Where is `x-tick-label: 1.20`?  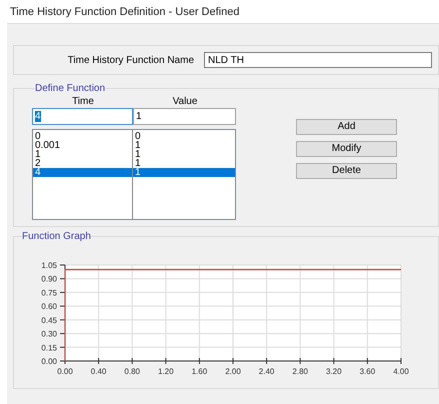 x-tick-label: 1.20 is located at coordinates (166, 371).